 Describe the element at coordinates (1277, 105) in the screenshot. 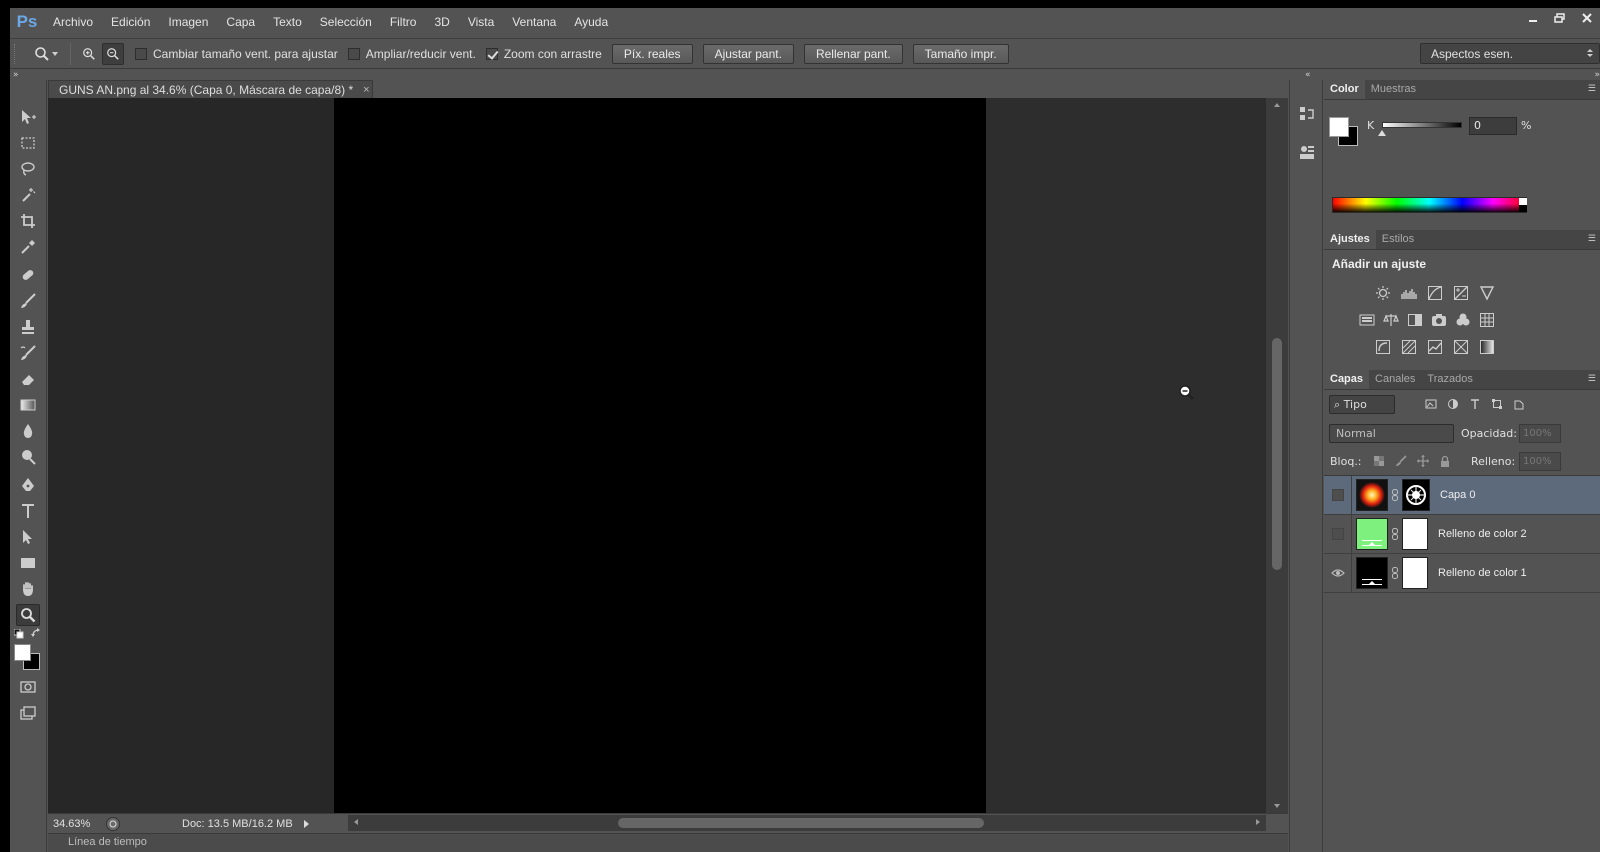

I see `scroll-up-icon` at that location.